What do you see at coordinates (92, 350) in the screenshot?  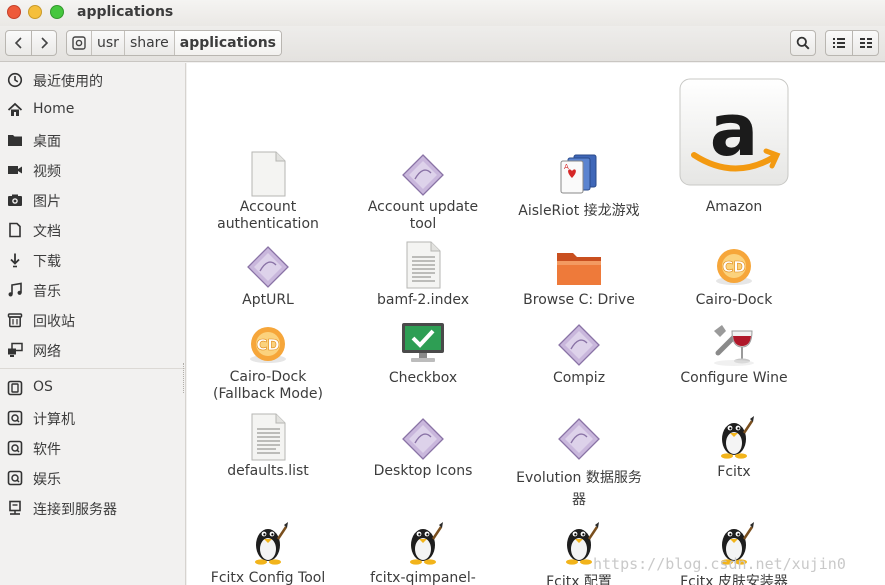 I see `sidebar-item-network: 网络` at bounding box center [92, 350].